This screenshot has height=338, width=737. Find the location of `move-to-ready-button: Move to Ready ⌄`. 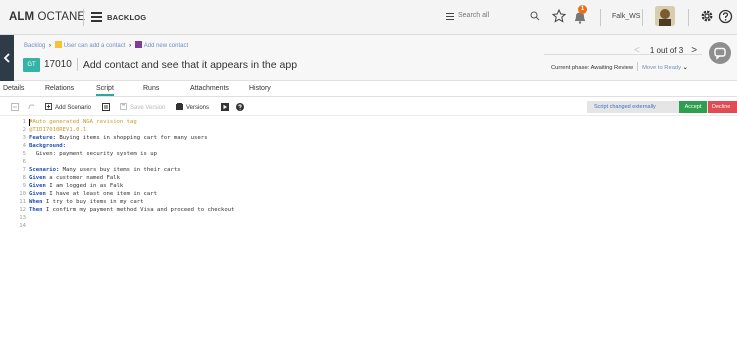

move-to-ready-button: Move to Ready ⌄ is located at coordinates (664, 68).